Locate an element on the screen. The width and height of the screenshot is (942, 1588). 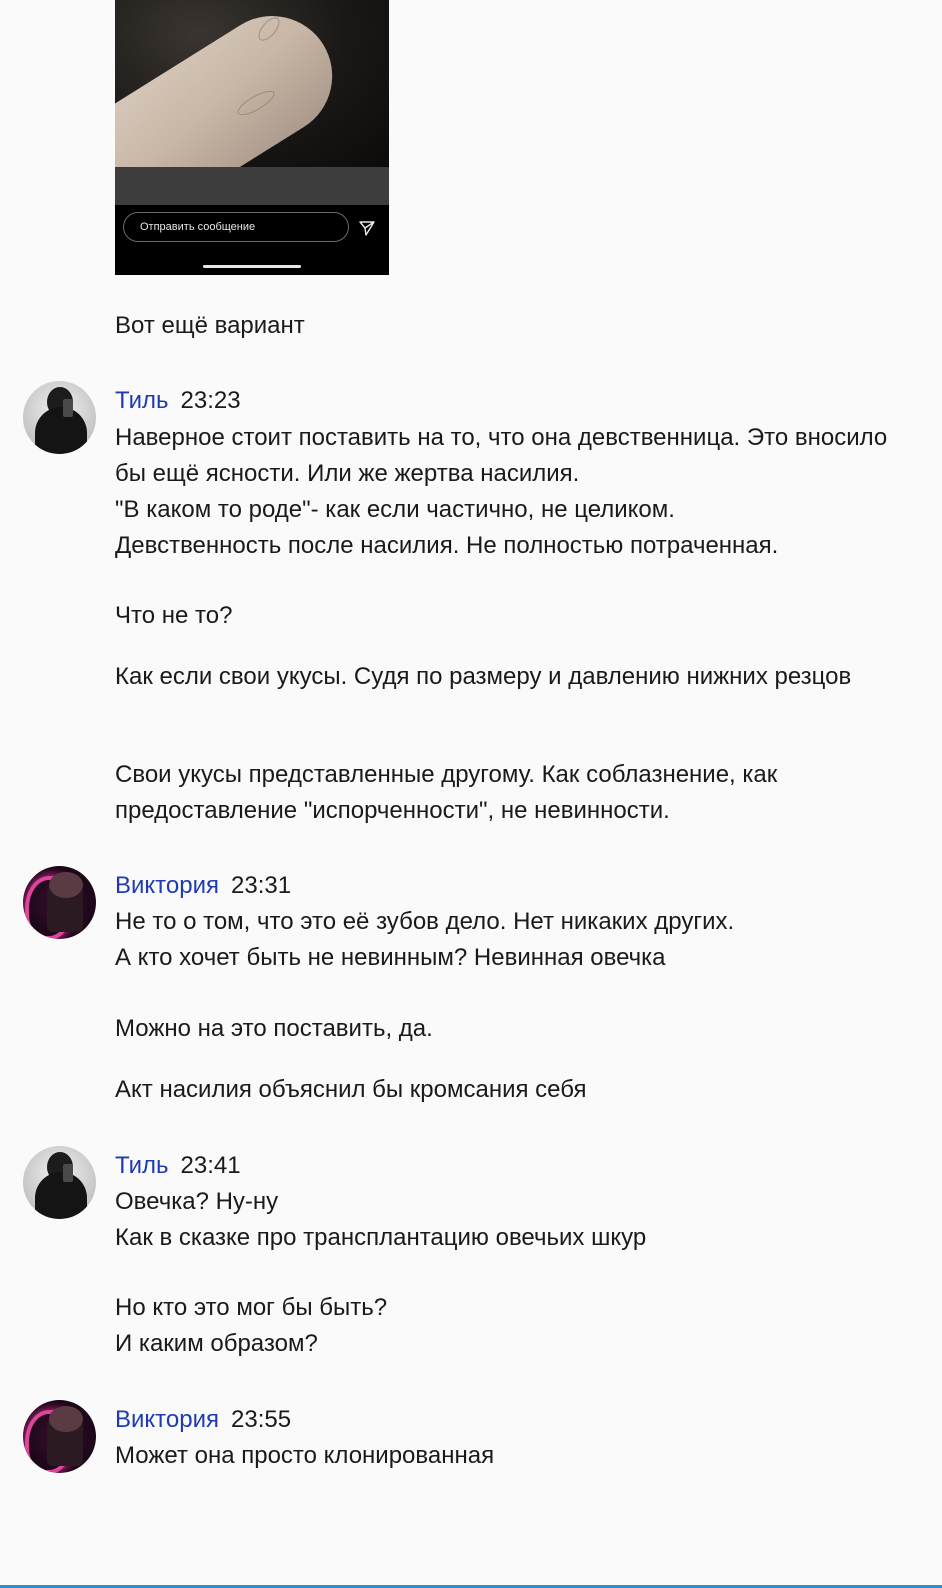
photo-strip is located at coordinates (252, 186).